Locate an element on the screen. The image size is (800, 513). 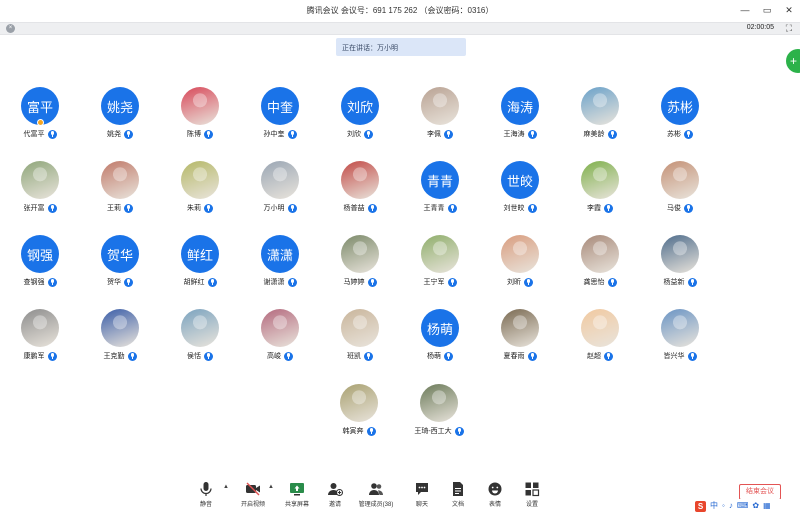
participant-tile: 海涛 王海涛 is located at coordinates (520, 122).